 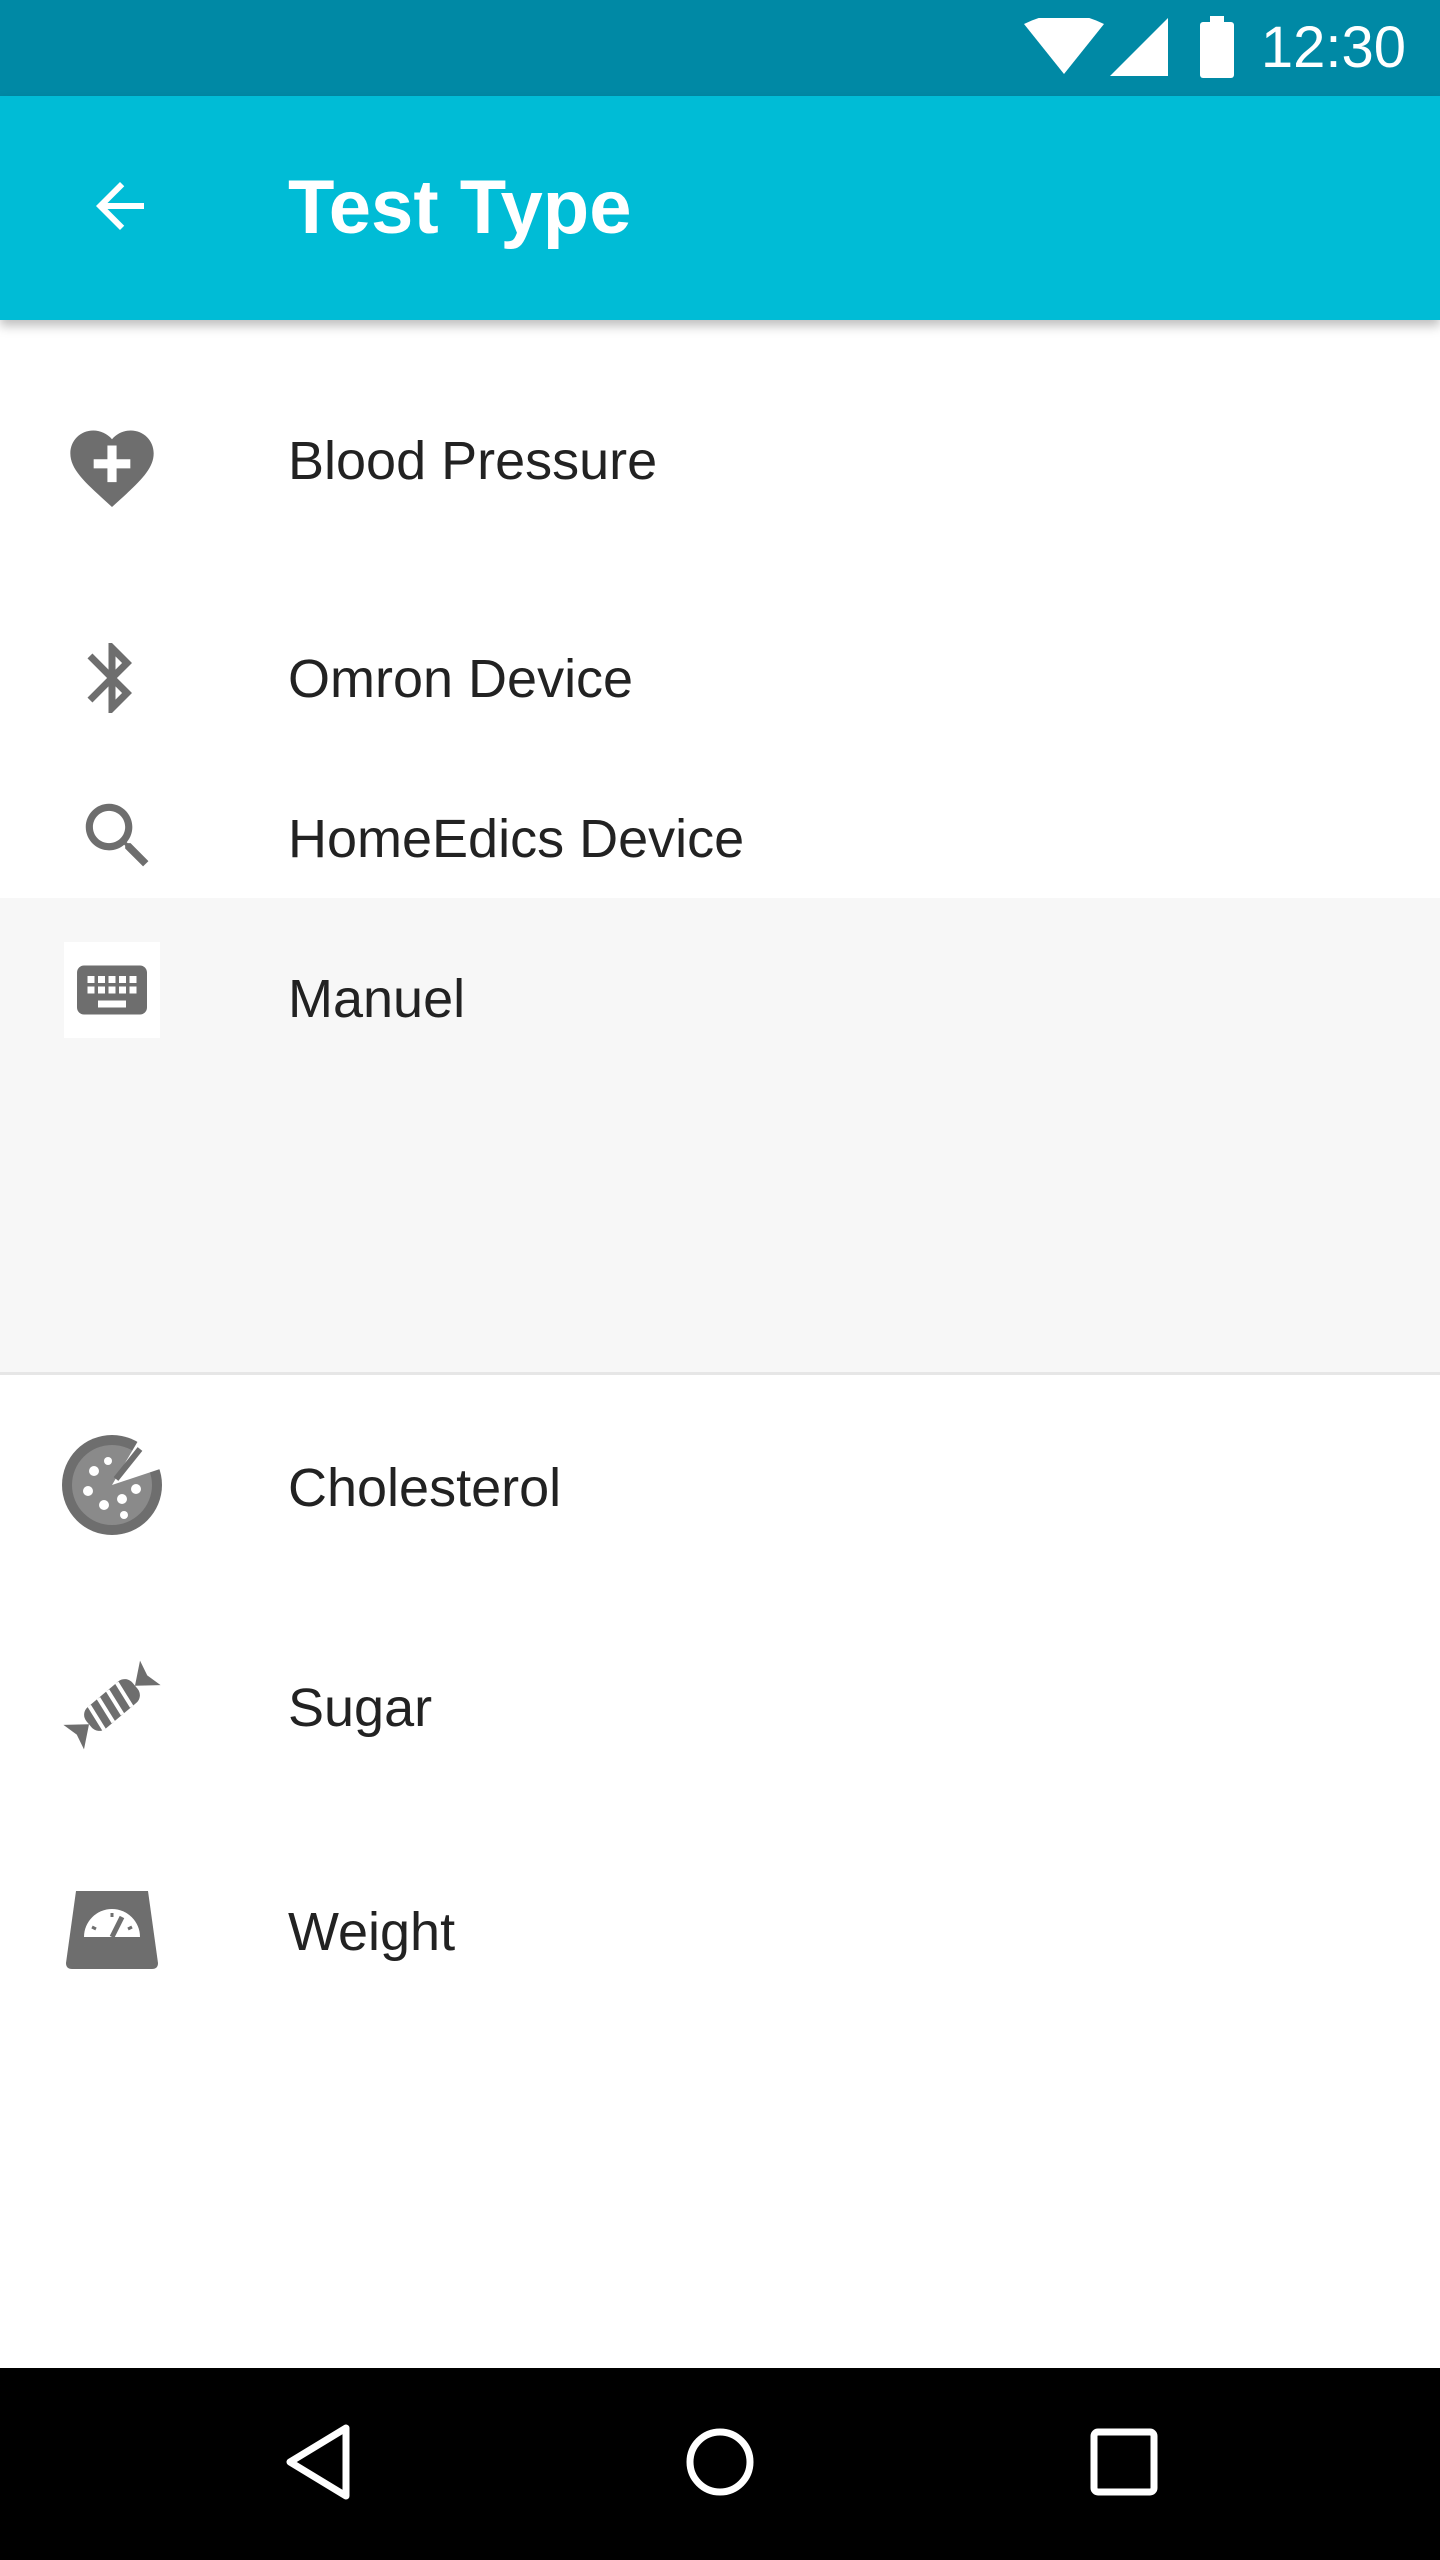 I want to click on heart-plus-icon, so click(x=112, y=468).